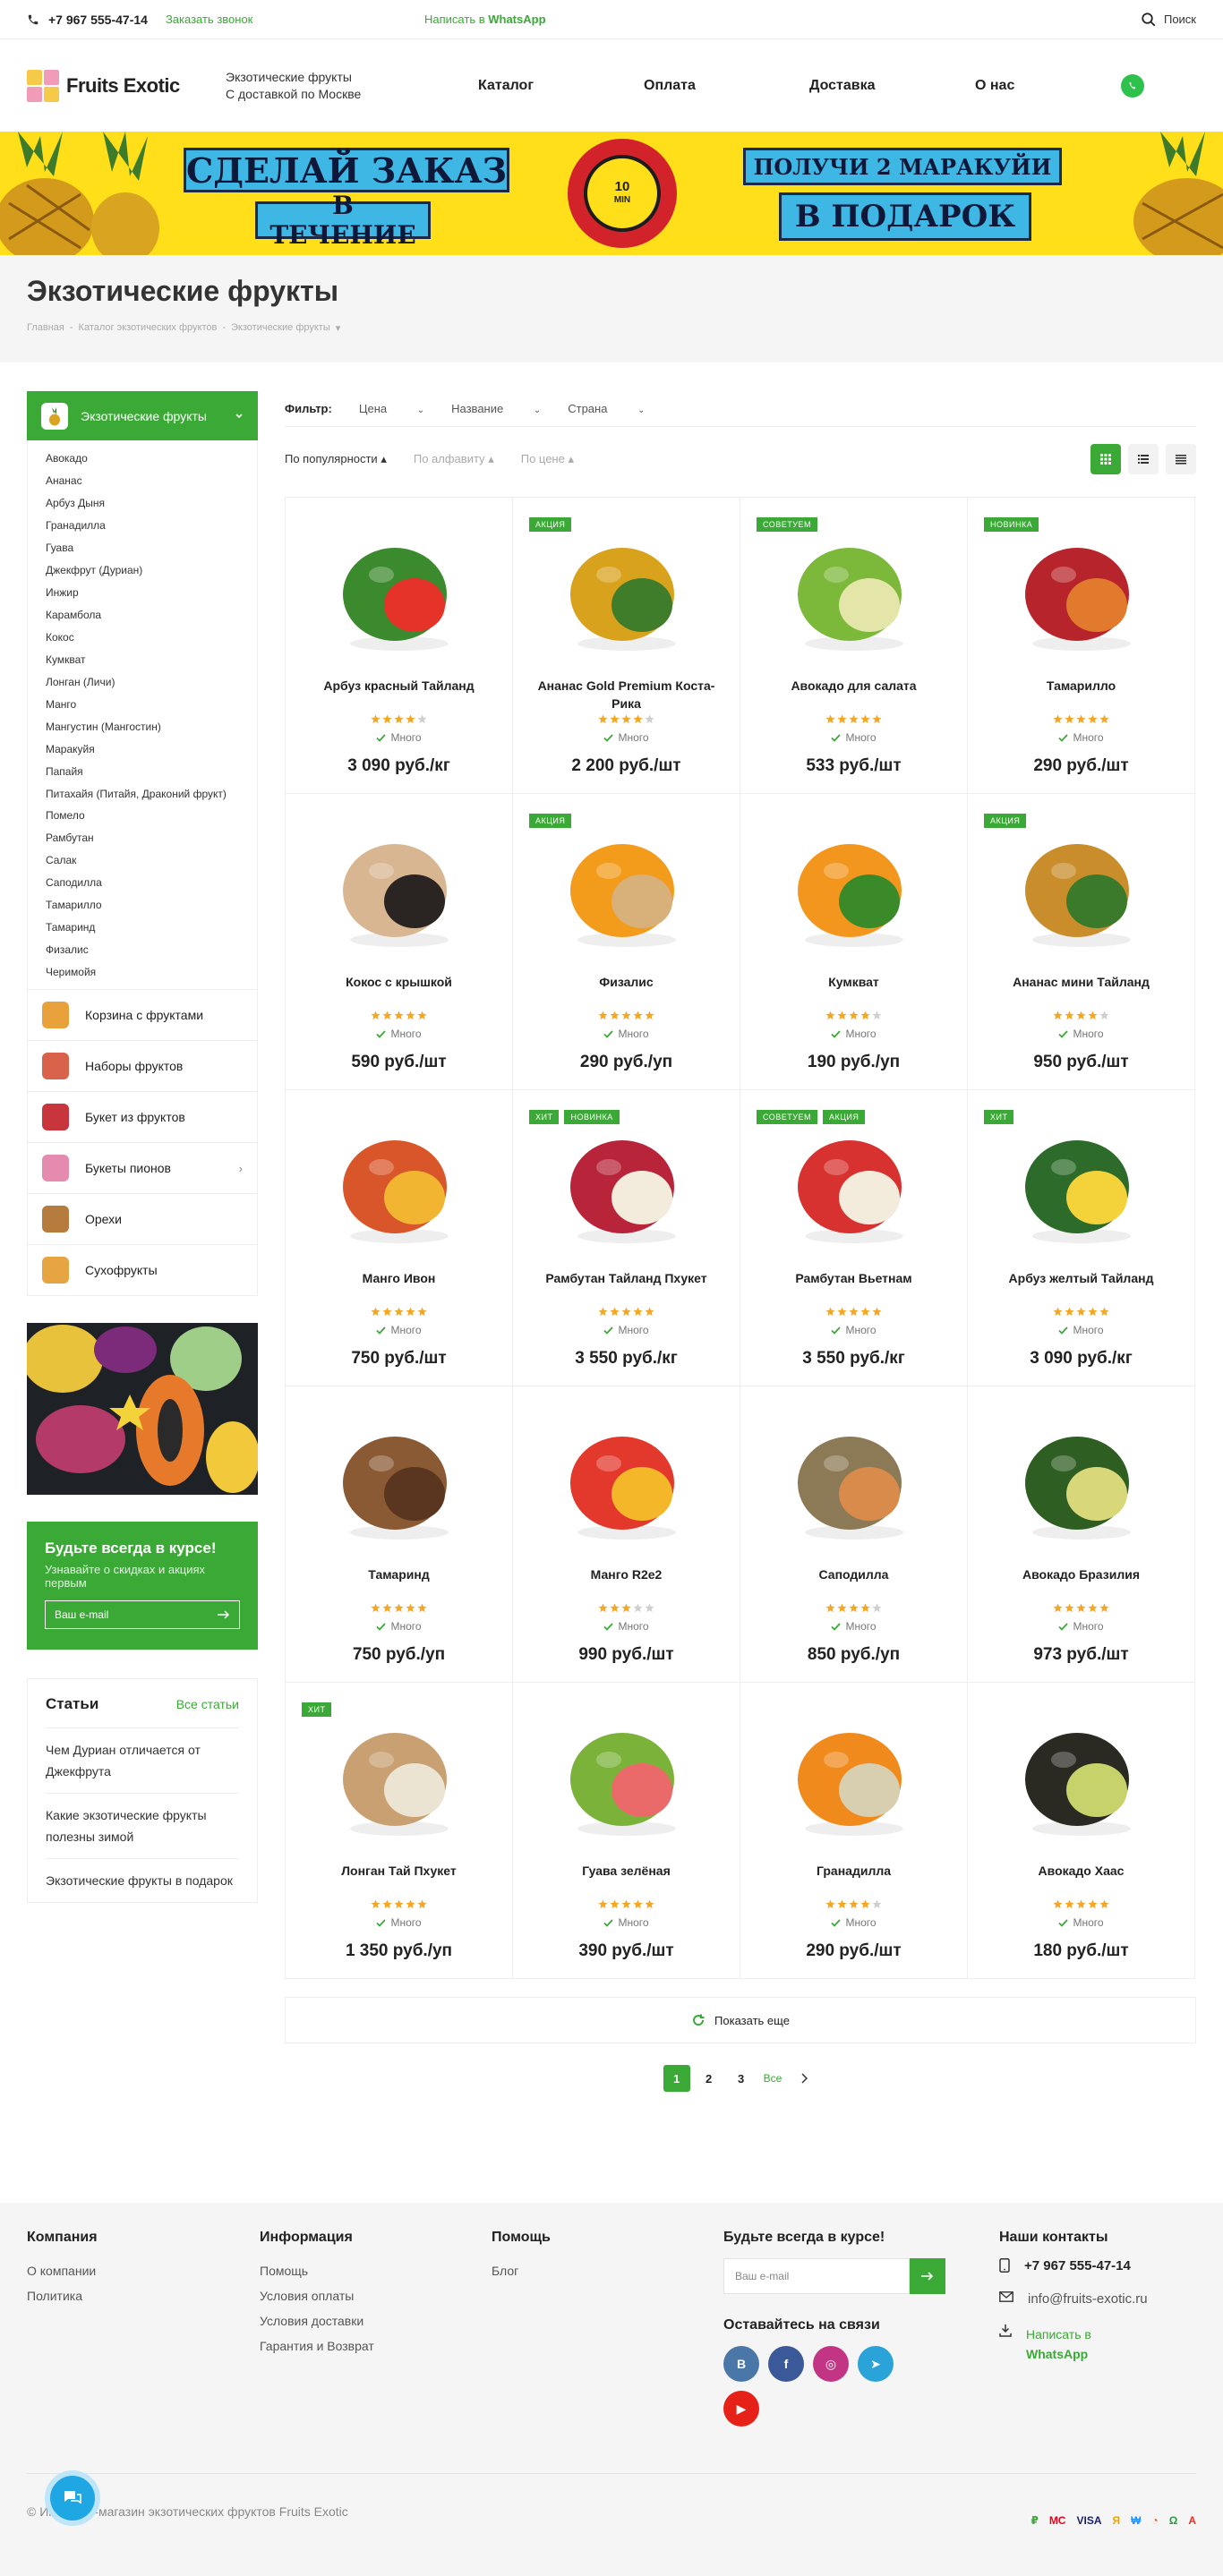 The width and height of the screenshot is (1223, 2576). What do you see at coordinates (62, 2270) in the screenshot?
I see `footer-link: О компании` at bounding box center [62, 2270].